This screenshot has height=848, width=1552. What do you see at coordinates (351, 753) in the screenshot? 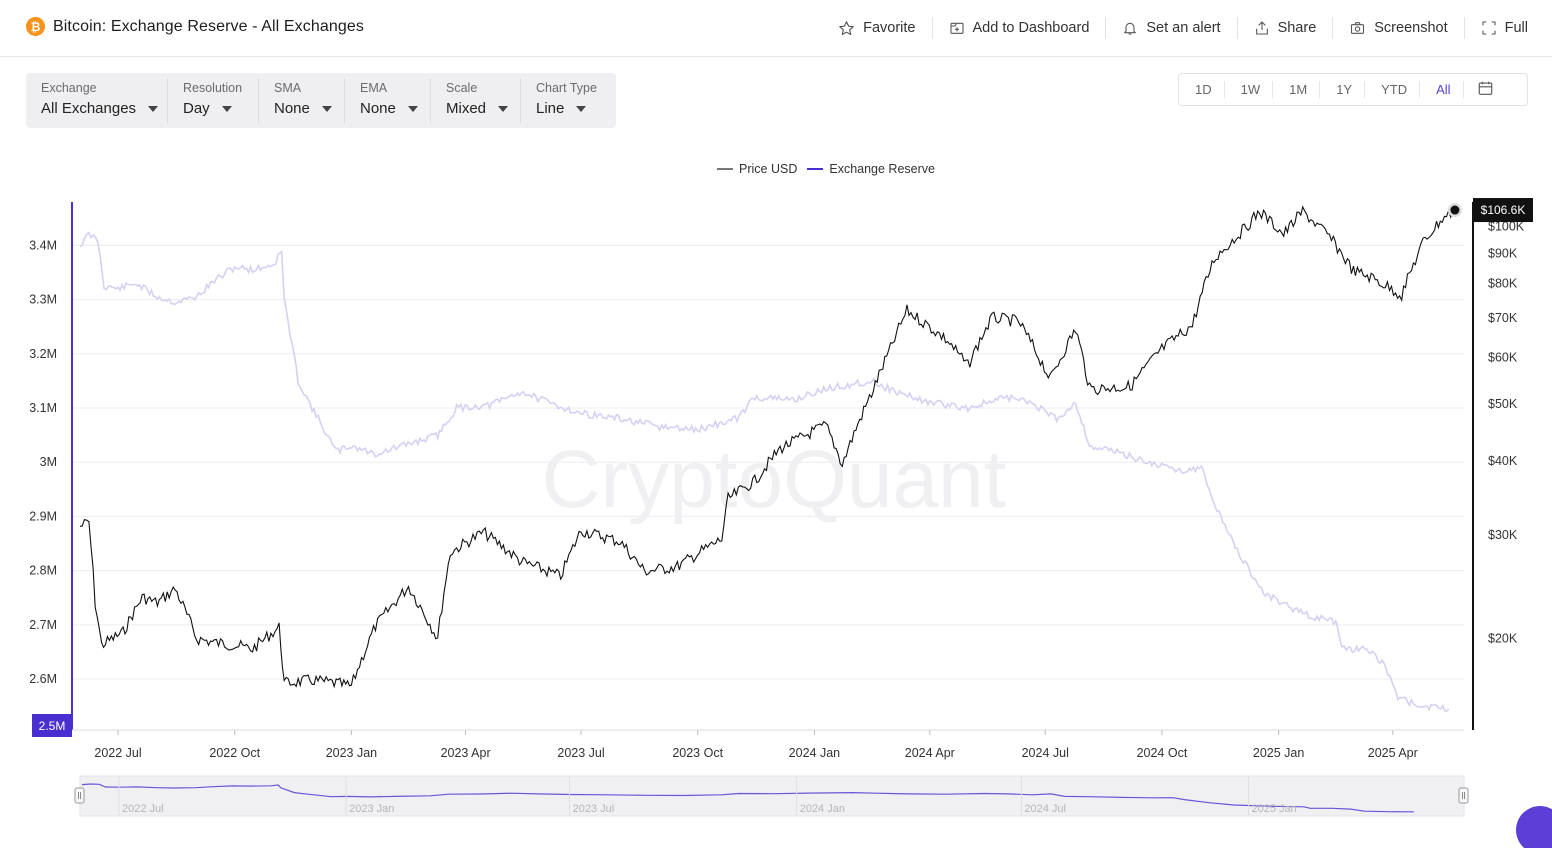
I see `x-tick-label: 2023 Jan` at bounding box center [351, 753].